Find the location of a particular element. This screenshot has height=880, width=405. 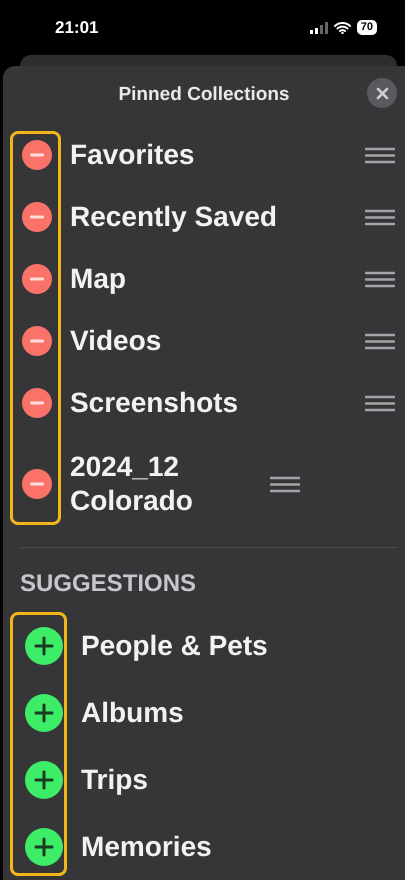

wifi-icon is located at coordinates (342, 28).